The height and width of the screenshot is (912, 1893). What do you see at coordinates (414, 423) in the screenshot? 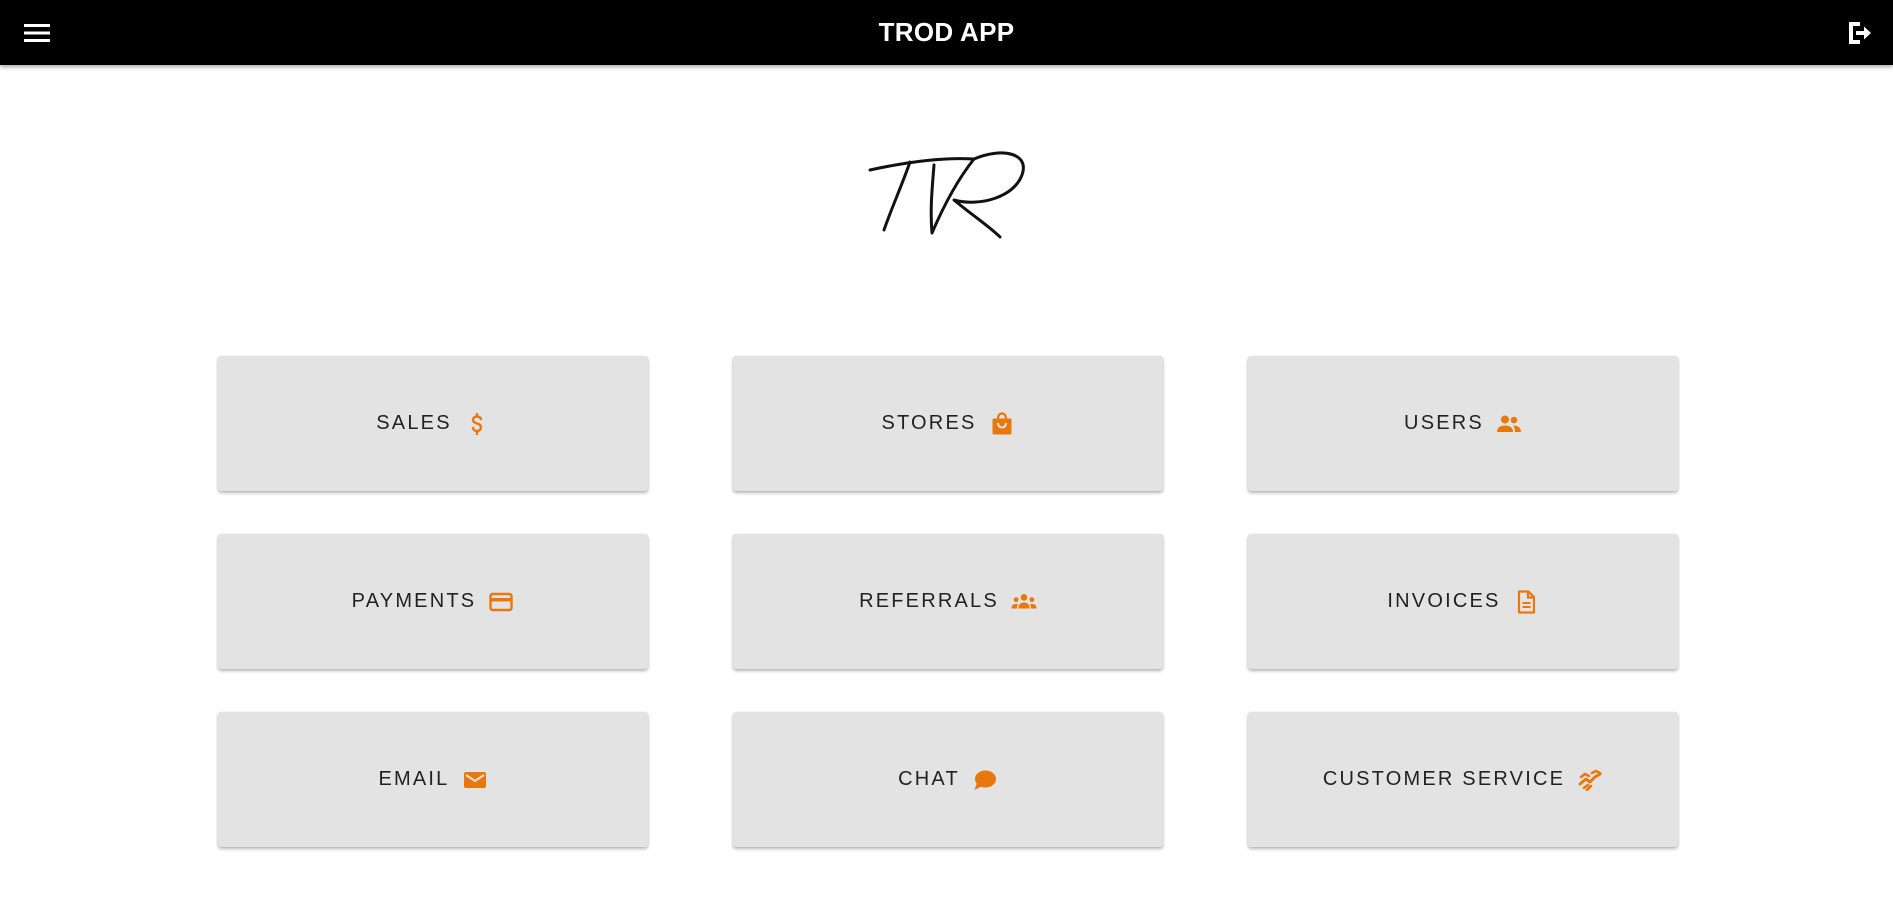
I see `tile-label: SALES` at bounding box center [414, 423].